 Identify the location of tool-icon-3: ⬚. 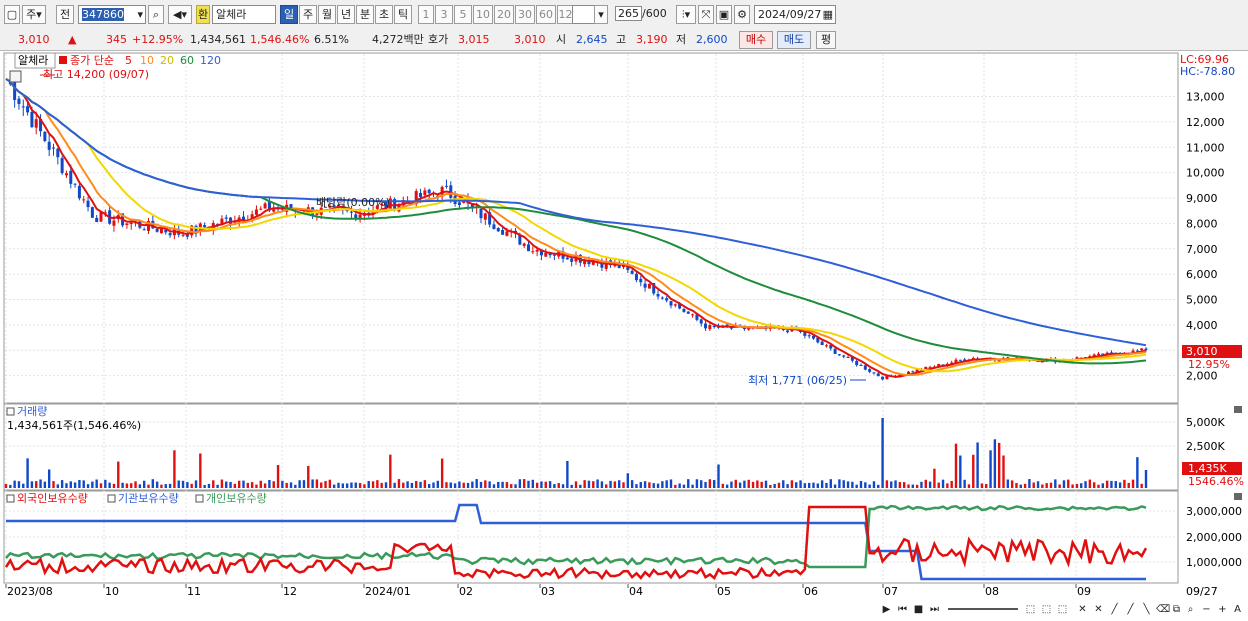
(1062, 609).